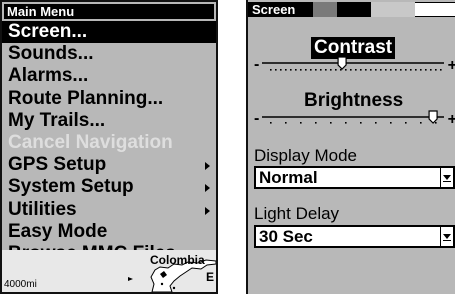 The image size is (455, 294). I want to click on screen-header: Screen, so click(351, 9).